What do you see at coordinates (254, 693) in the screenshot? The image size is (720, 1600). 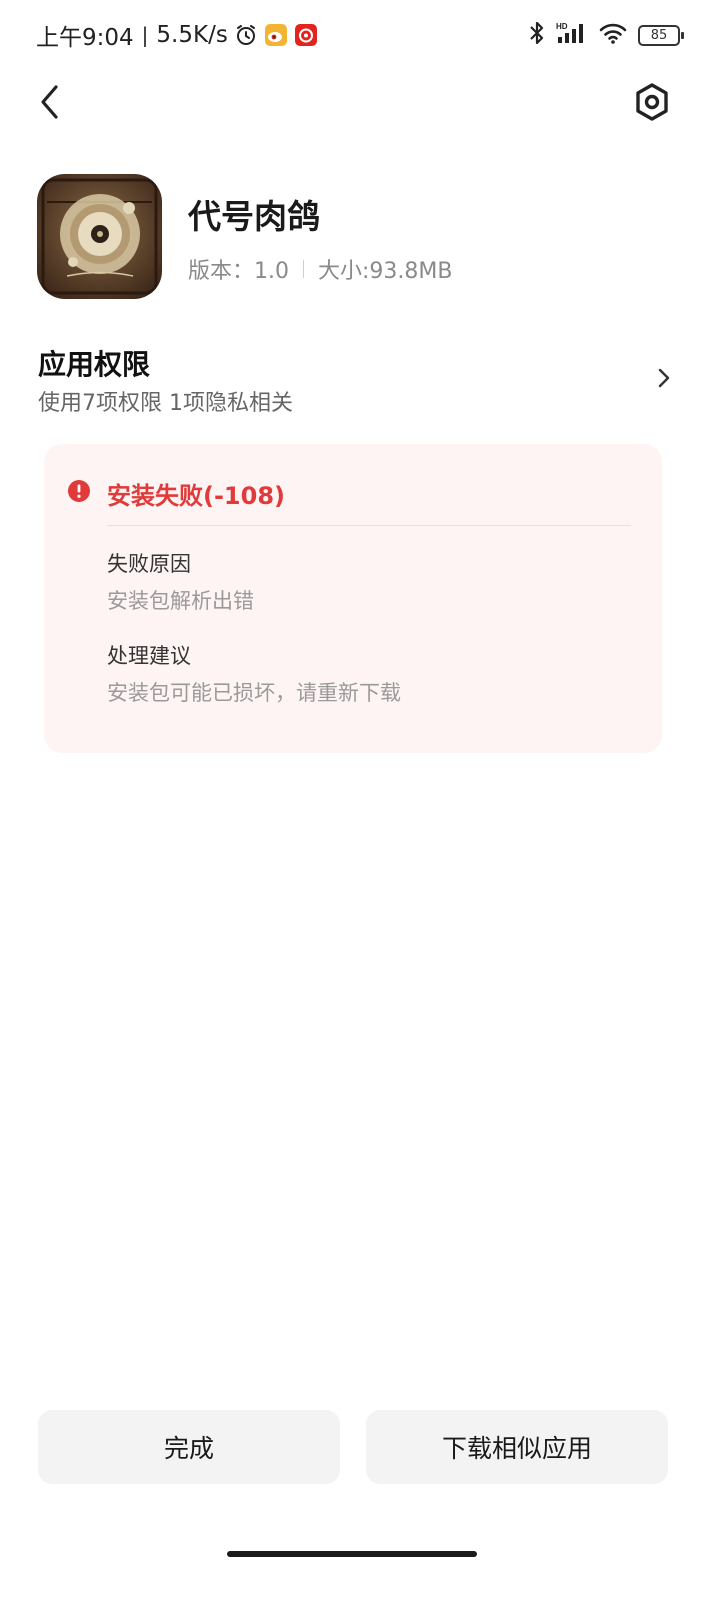 I see `advice-value: 安装包可能已损坏，请重新下载` at bounding box center [254, 693].